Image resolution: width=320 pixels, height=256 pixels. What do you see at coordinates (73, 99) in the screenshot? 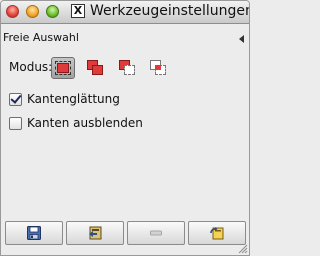
I see `antialias-label: Kantenglättung` at bounding box center [73, 99].